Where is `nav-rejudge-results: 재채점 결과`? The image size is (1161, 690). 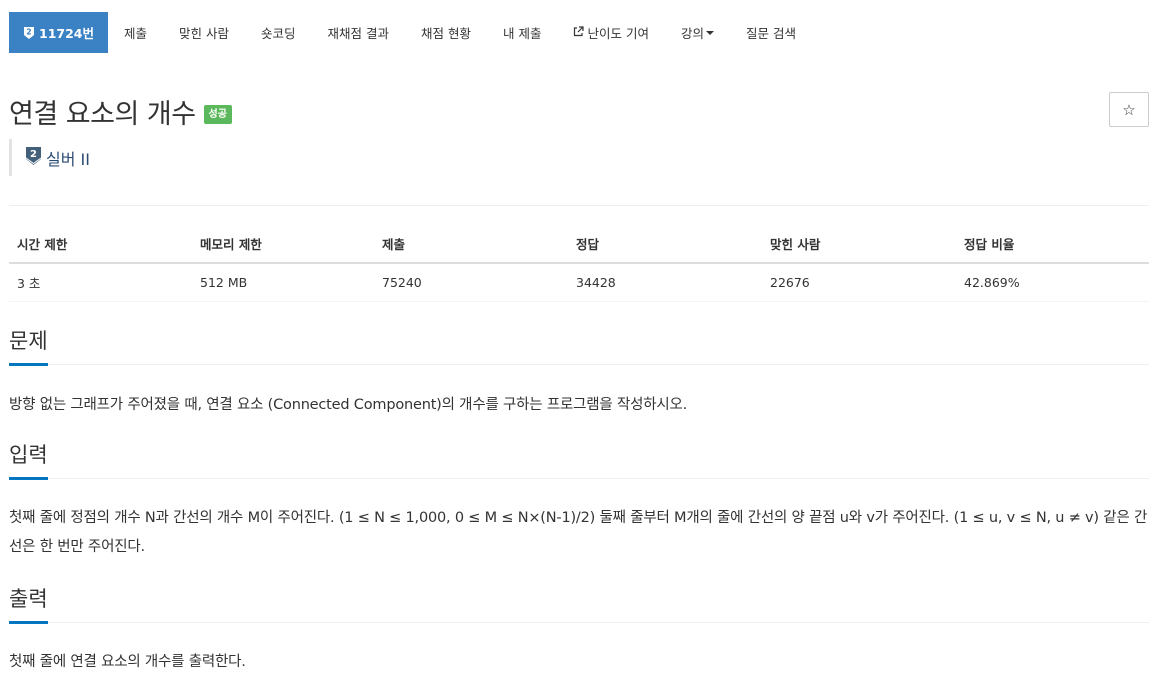 nav-rejudge-results: 재채점 결과 is located at coordinates (358, 32).